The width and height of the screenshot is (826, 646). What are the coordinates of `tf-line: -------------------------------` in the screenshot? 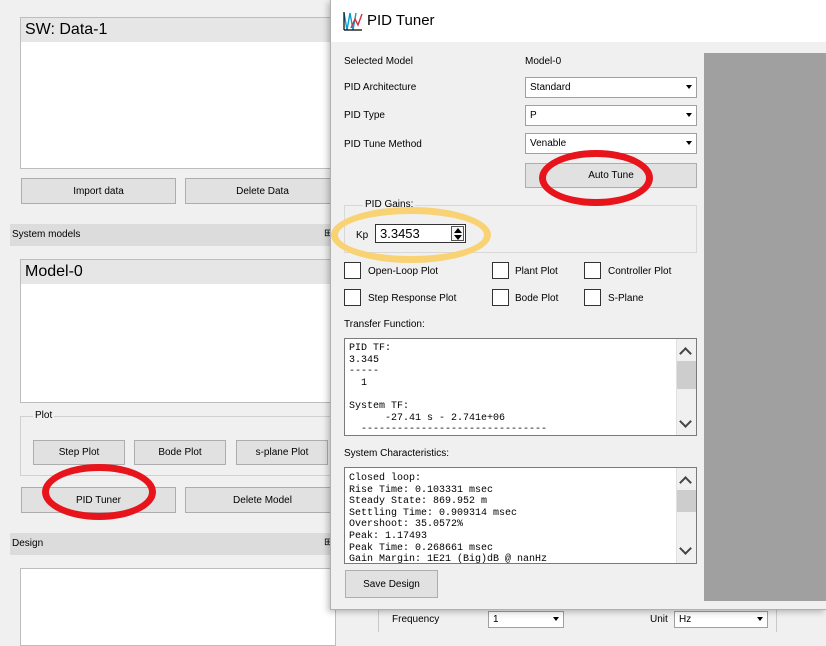 It's located at (448, 430).